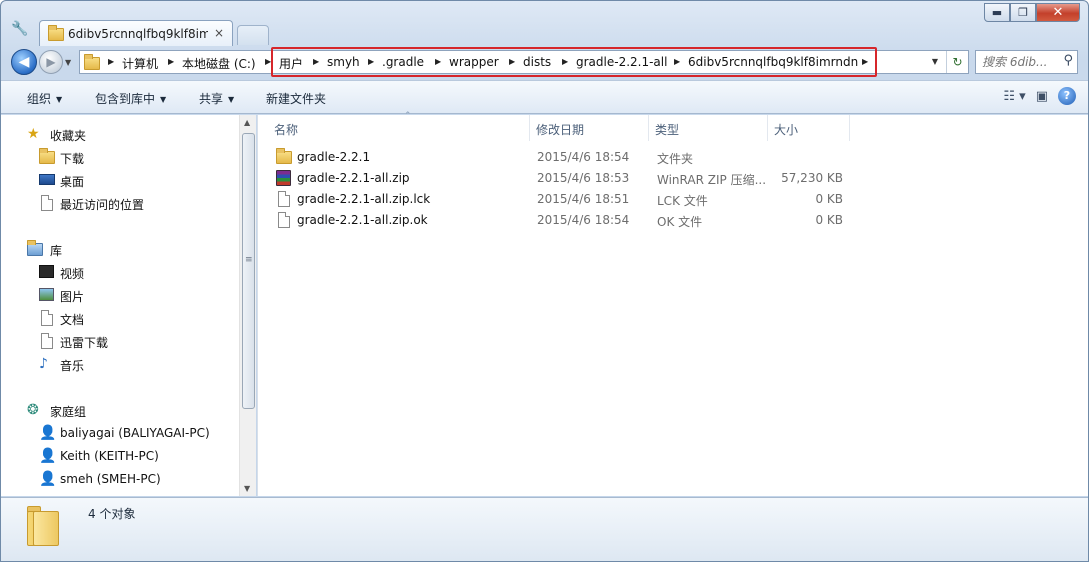 This screenshot has height=562, width=1089. Describe the element at coordinates (120, 456) in the screenshot. I see `nav-item-homegroup-user: 👤 Keith (KEITH-PC)` at that location.